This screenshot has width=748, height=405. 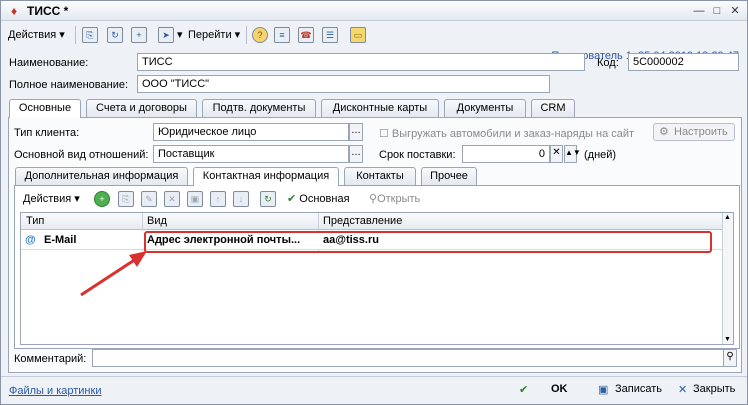 What do you see at coordinates (139, 35) in the screenshot?
I see `copy-icon: +` at bounding box center [139, 35].